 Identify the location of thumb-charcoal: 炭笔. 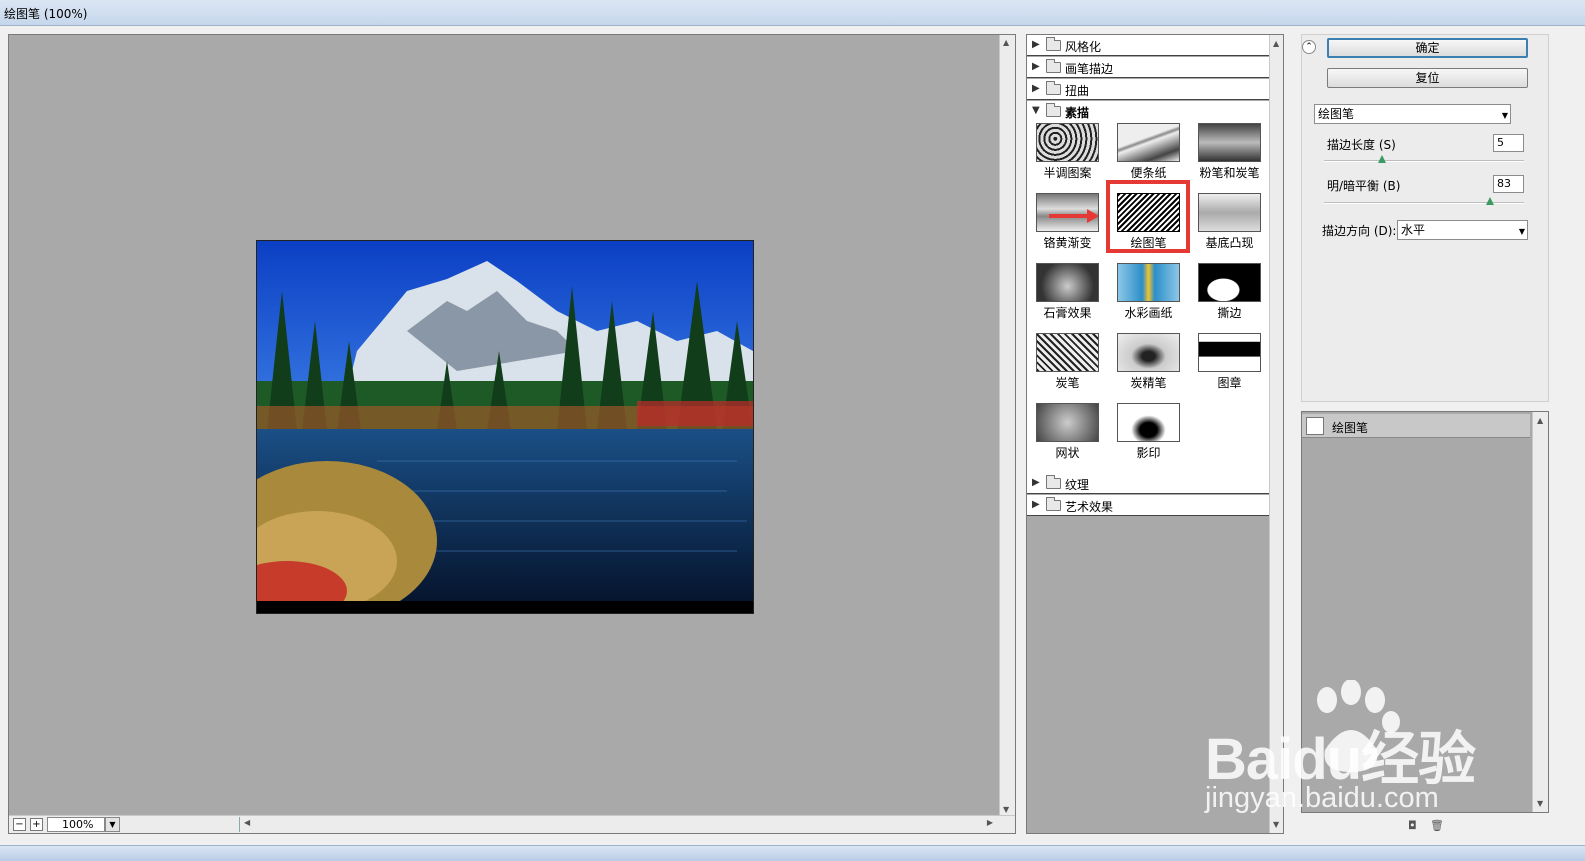
(1067, 366).